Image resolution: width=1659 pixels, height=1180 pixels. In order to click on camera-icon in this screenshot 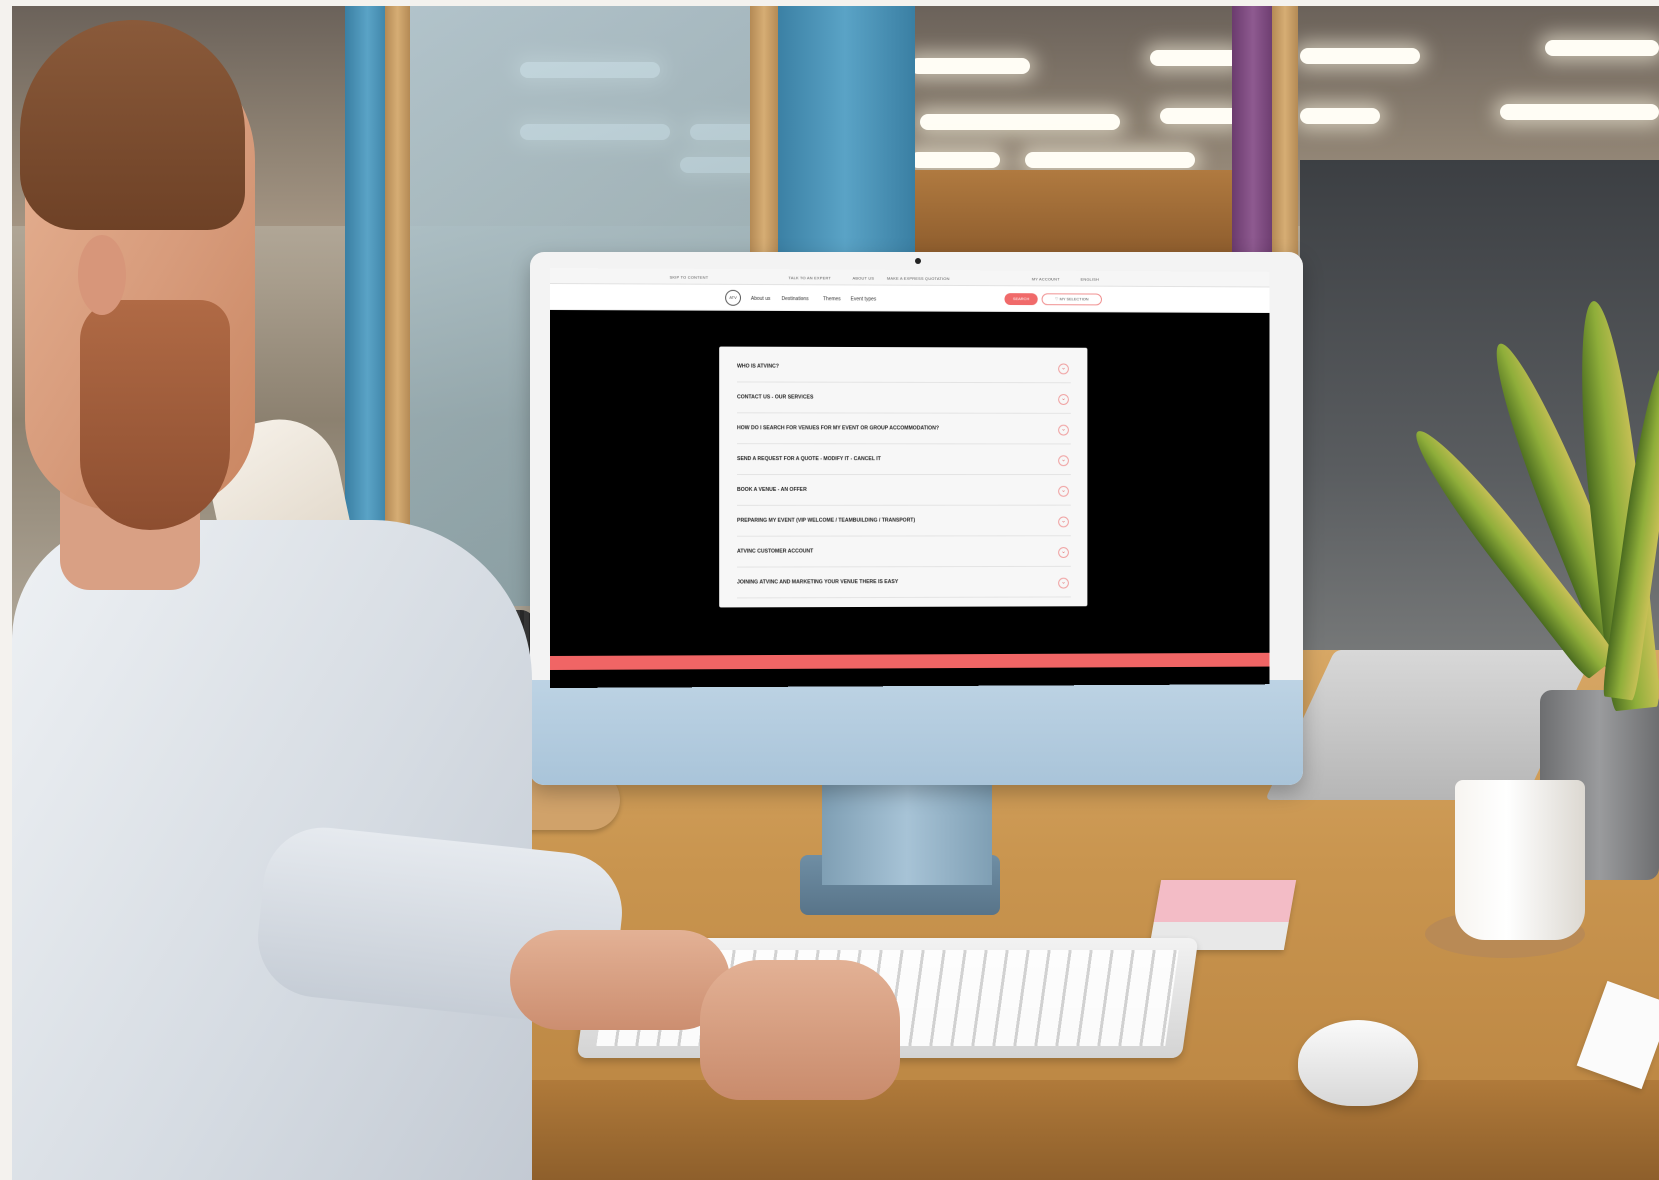, I will do `click(918, 261)`.